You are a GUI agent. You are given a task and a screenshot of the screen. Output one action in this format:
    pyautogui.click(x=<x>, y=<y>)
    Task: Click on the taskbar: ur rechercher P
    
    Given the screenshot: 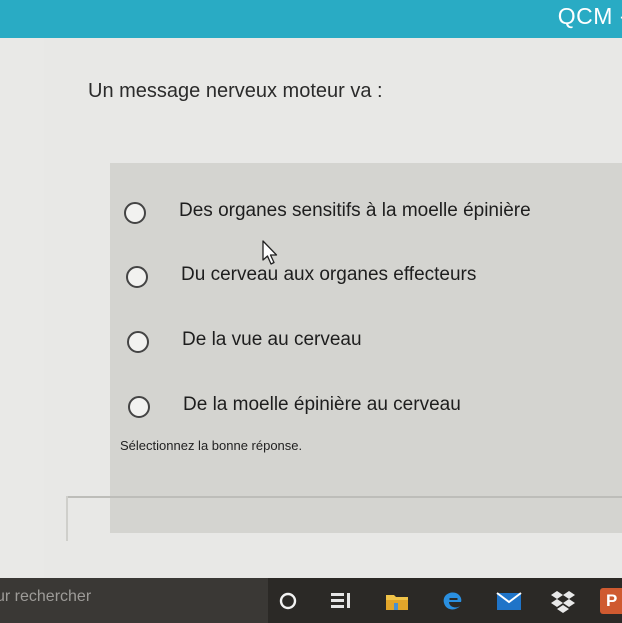 What is the action you would take?
    pyautogui.click(x=311, y=600)
    